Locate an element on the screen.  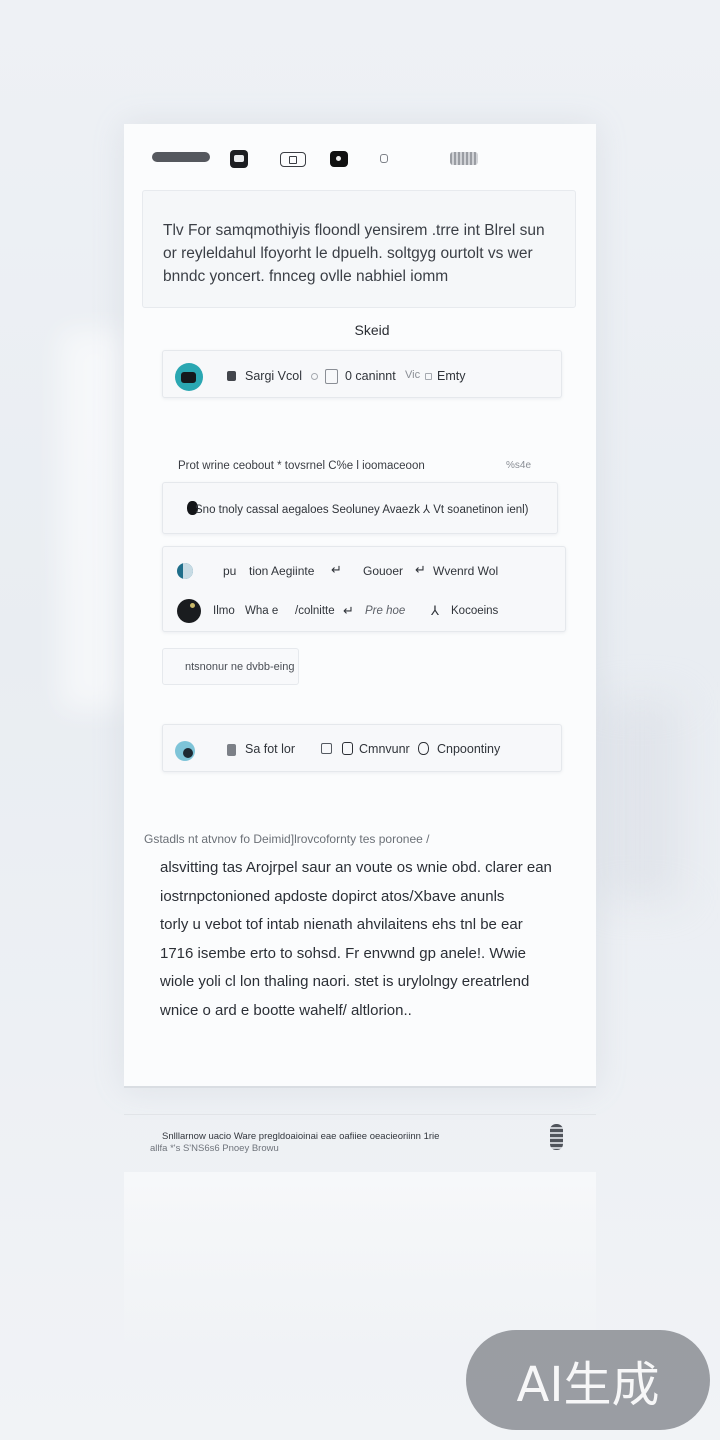
tag-icon is located at coordinates (347, 748).